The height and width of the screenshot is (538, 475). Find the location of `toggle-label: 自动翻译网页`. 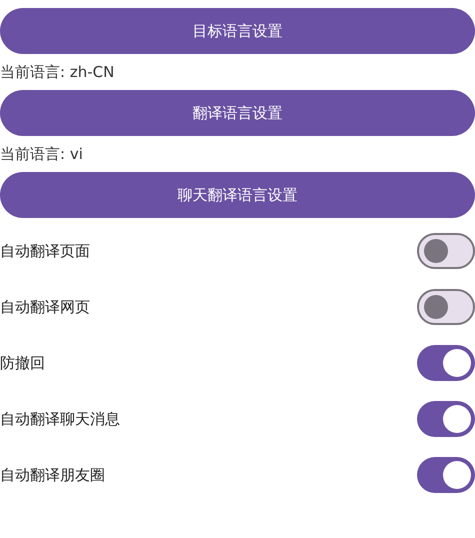

toggle-label: 自动翻译网页 is located at coordinates (45, 307).